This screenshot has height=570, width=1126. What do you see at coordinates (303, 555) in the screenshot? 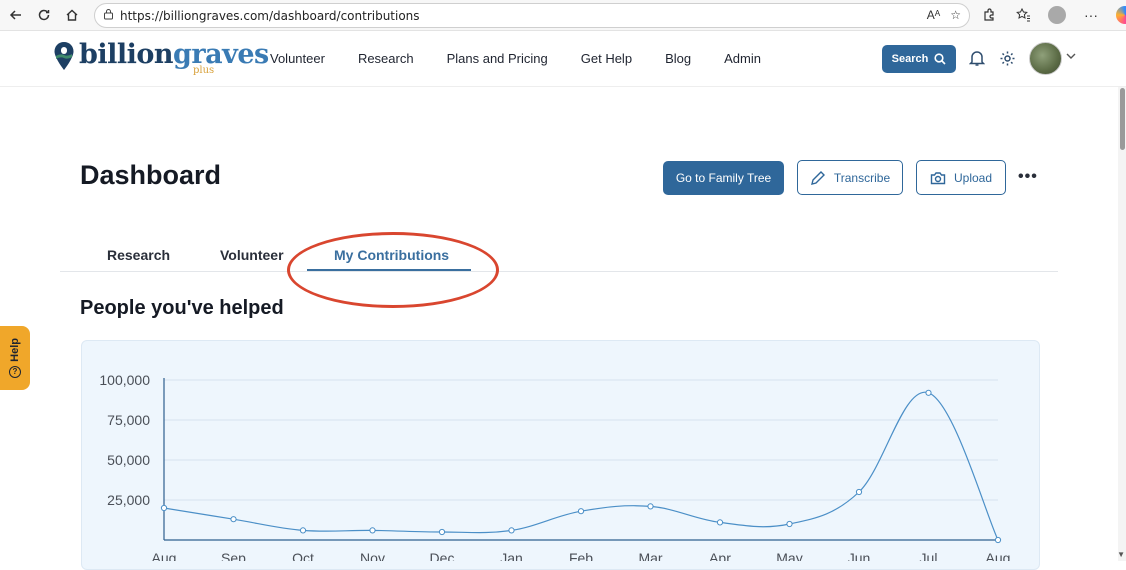
I see `x-tick-label: Oct` at bounding box center [303, 555].